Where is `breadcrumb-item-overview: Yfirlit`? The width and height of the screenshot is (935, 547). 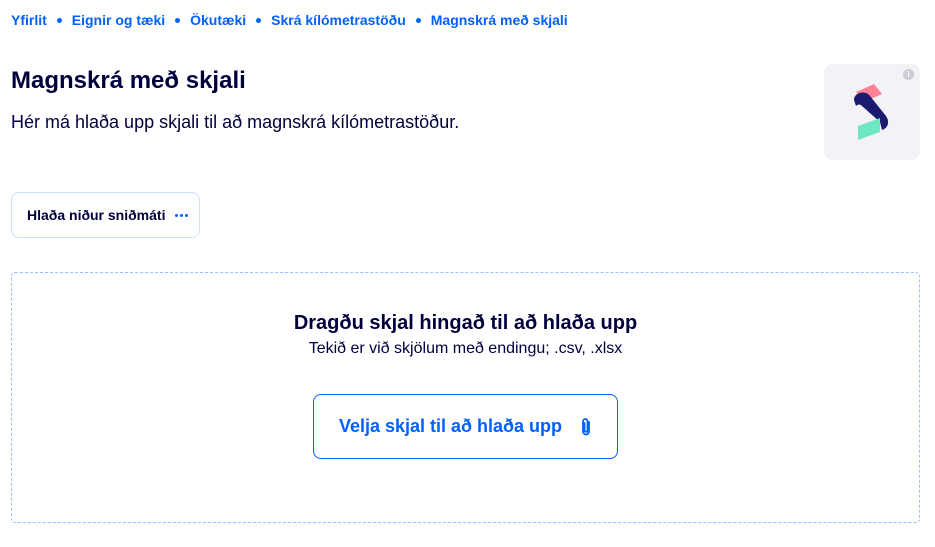
breadcrumb-item-overview: Yfirlit is located at coordinates (29, 20).